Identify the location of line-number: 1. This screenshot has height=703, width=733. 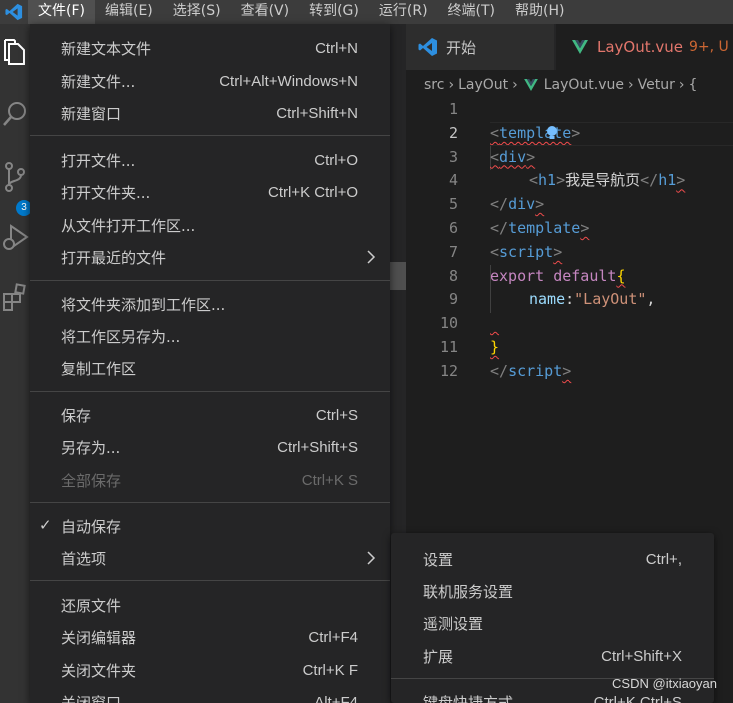
(453, 109).